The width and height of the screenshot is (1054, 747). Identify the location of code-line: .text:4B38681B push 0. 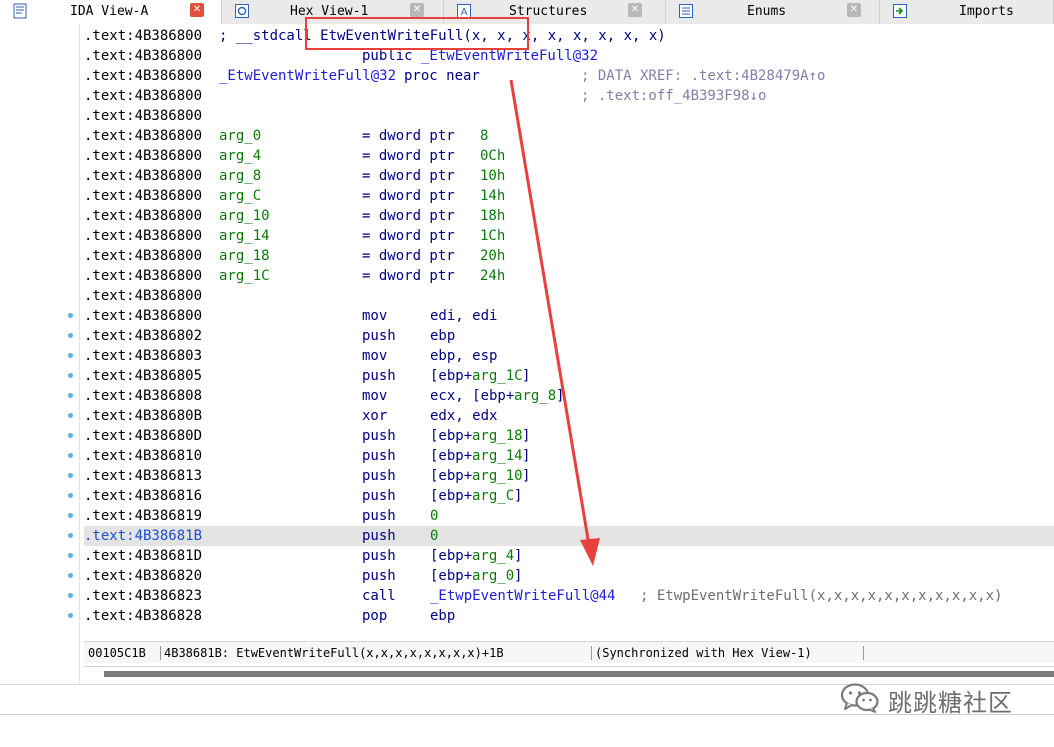
(569, 536).